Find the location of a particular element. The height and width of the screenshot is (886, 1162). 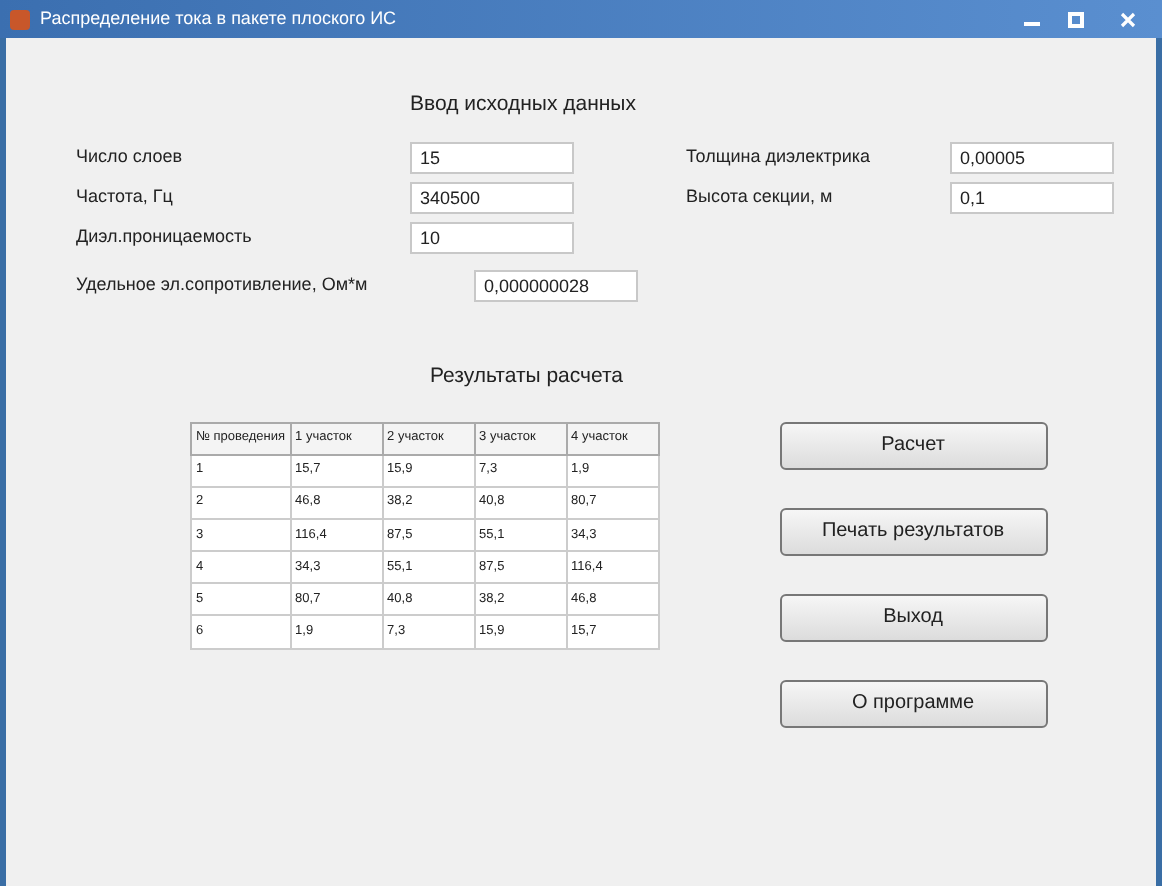

action-button: Расчет is located at coordinates (913, 445).